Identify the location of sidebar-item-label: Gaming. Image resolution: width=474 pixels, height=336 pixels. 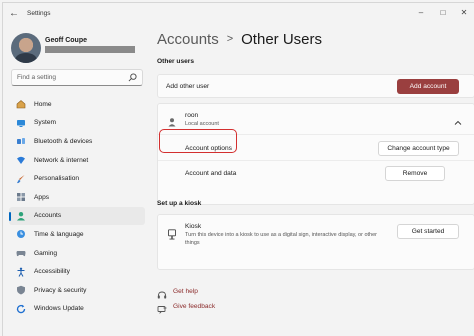
(46, 253).